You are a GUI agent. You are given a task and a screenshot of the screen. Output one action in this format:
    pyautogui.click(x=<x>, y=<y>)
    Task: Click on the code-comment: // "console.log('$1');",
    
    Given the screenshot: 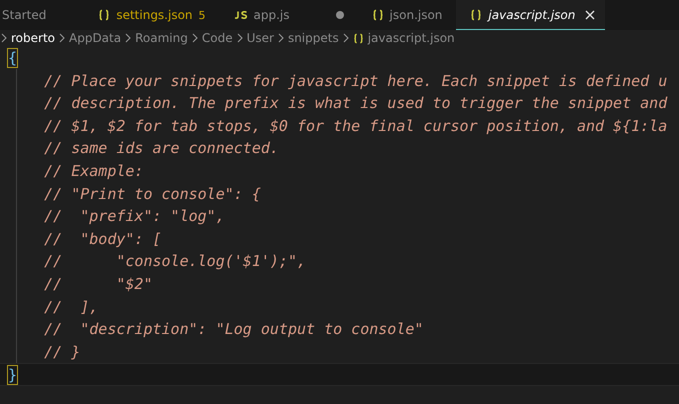 What is the action you would take?
    pyautogui.click(x=174, y=261)
    